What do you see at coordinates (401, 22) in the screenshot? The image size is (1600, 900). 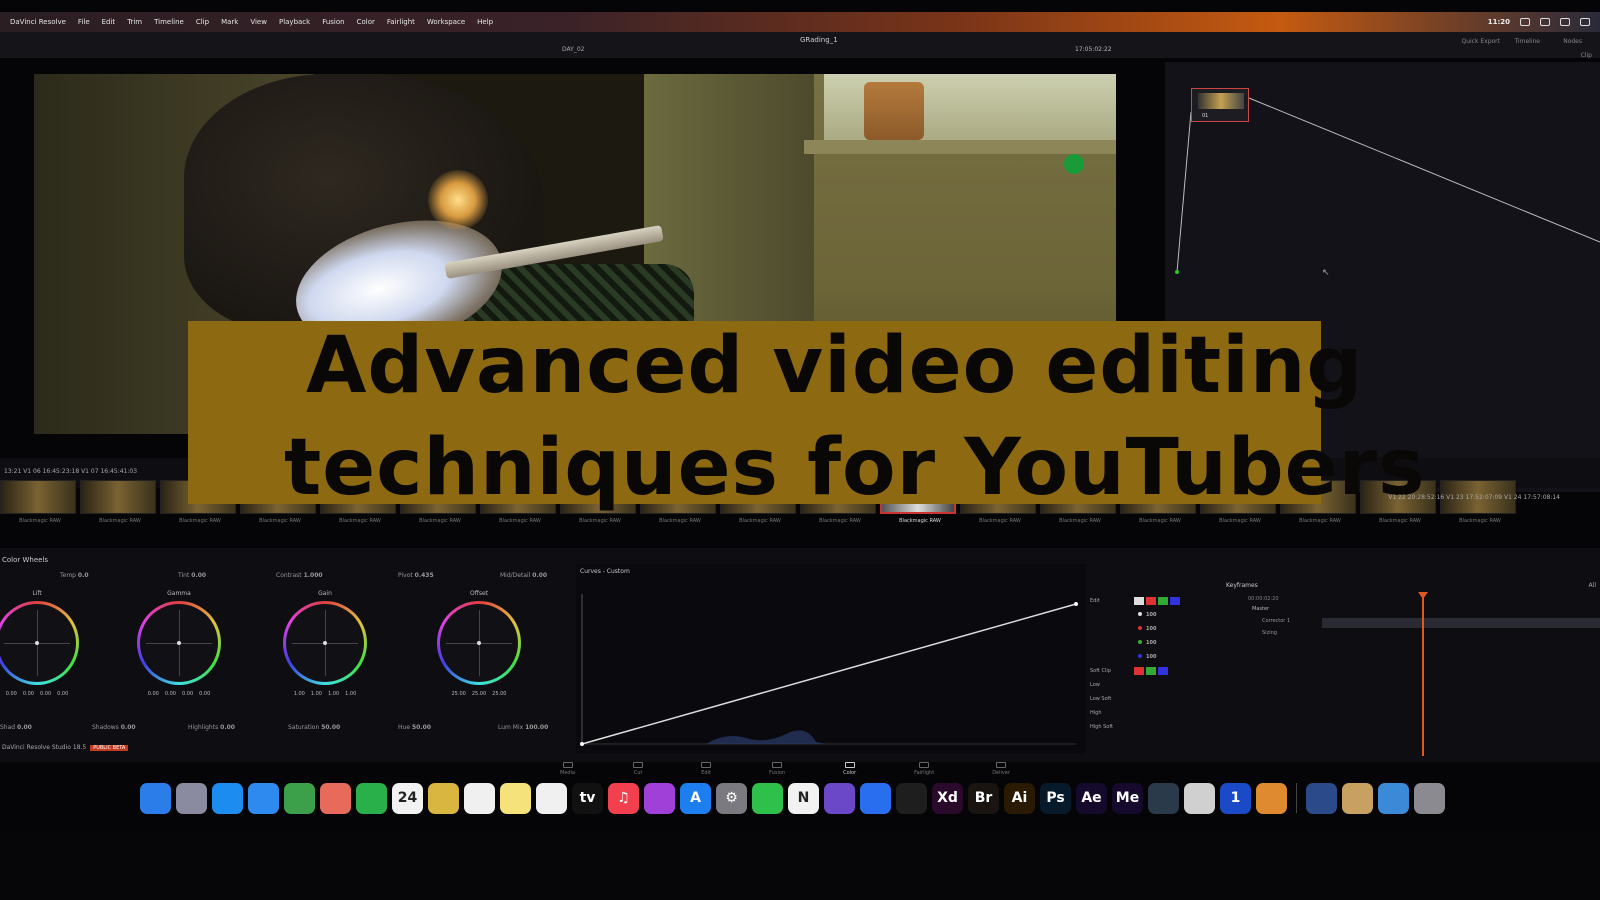 I see `menu-item-fairlight: Fairlight` at bounding box center [401, 22].